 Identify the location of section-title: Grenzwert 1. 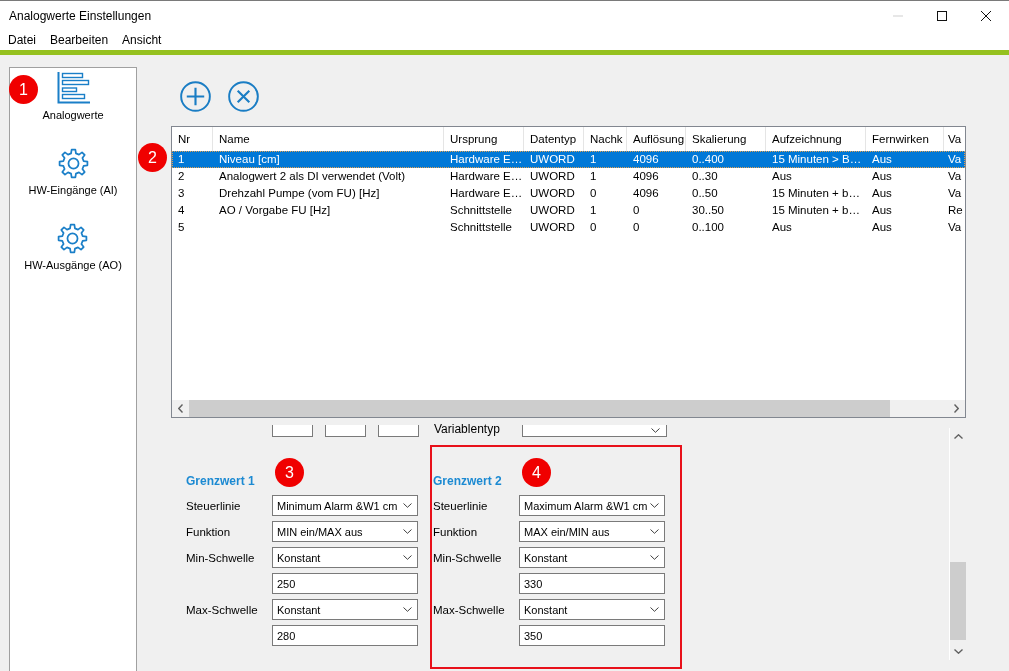
(220, 481).